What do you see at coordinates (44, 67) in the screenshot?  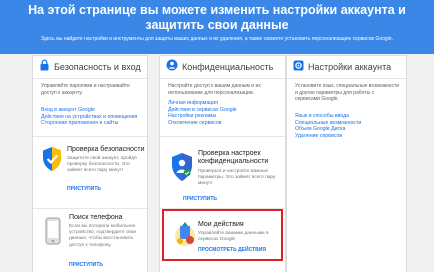 I see `lock-icon` at bounding box center [44, 67].